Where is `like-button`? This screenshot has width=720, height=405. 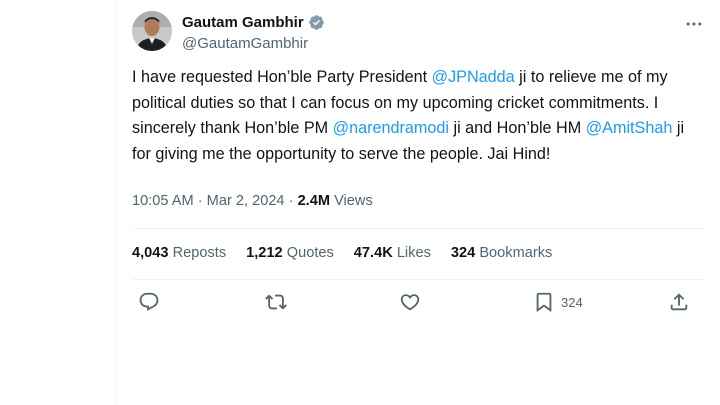 like-button is located at coordinates (410, 302).